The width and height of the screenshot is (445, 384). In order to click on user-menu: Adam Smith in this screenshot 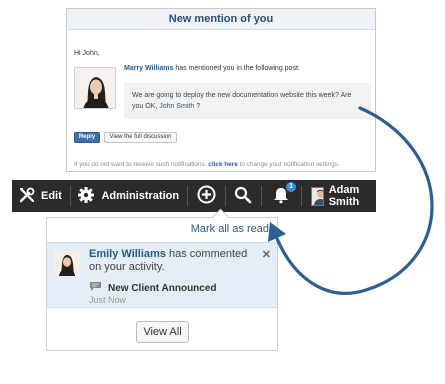, I will do `click(339, 196)`.